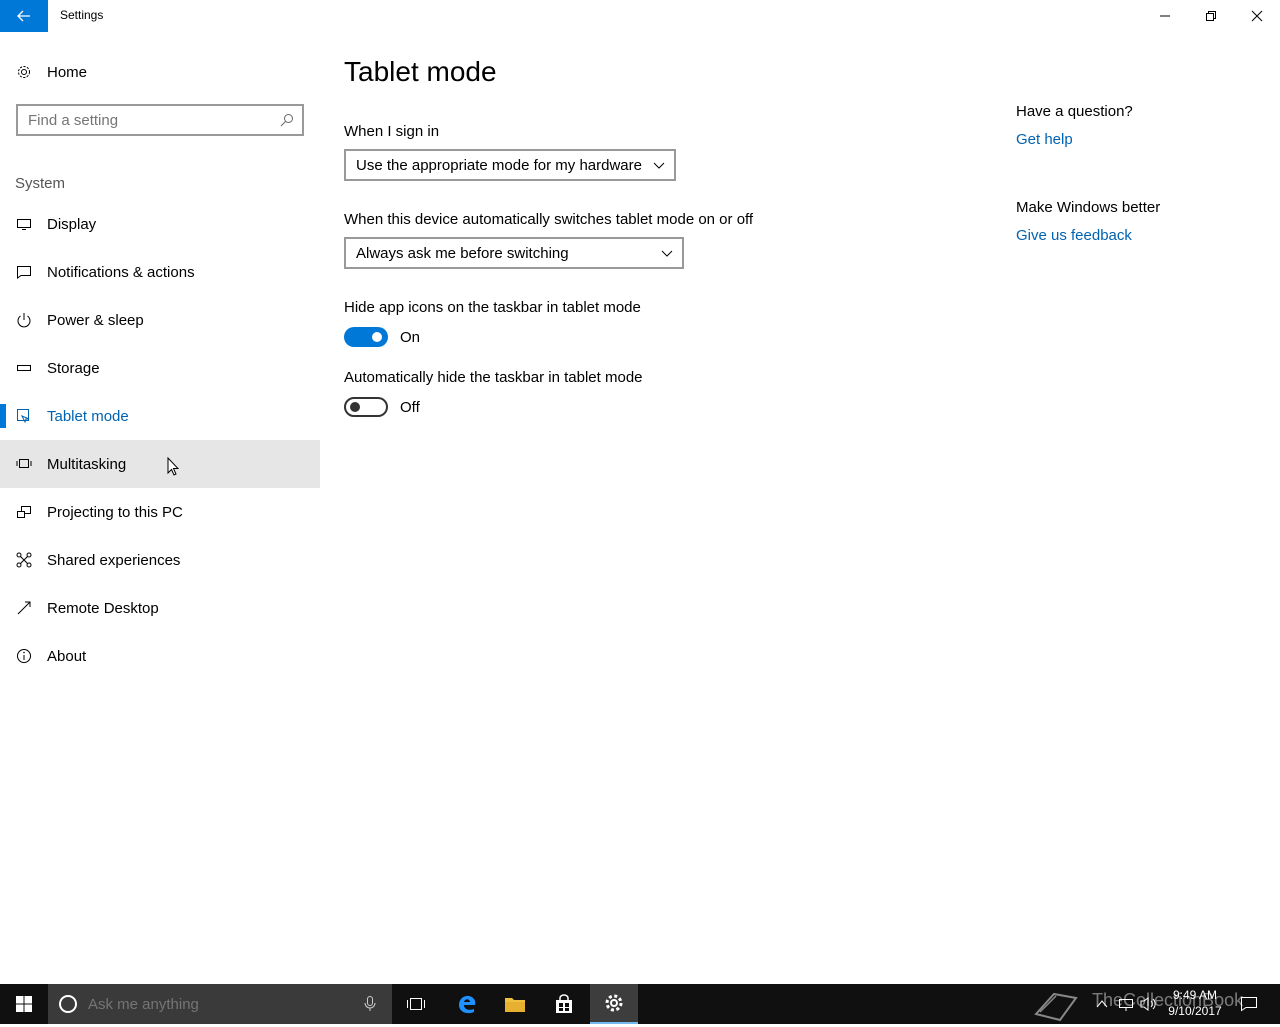 This screenshot has height=1027, width=1280. Describe the element at coordinates (160, 368) in the screenshot. I see `sidebar-item-storage: Storage` at that location.